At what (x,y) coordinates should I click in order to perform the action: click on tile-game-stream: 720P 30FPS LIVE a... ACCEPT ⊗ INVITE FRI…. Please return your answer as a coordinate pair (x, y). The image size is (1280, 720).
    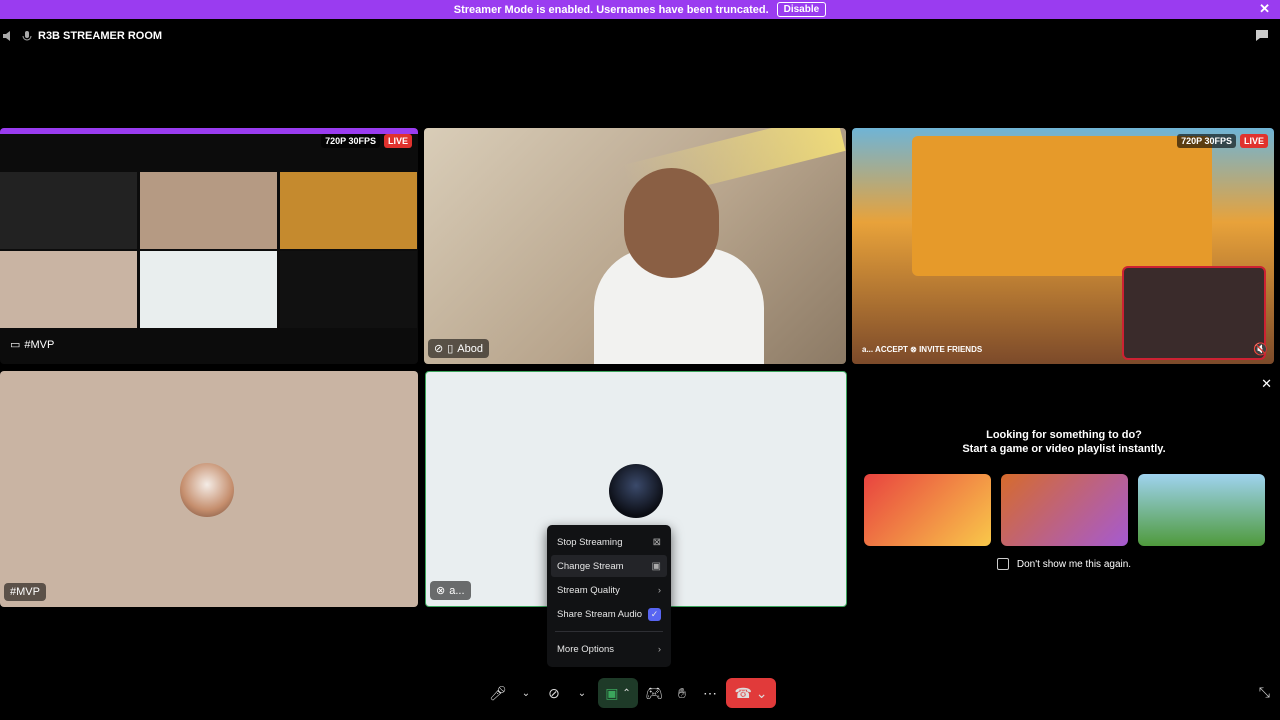
    Looking at the image, I should click on (1063, 246).